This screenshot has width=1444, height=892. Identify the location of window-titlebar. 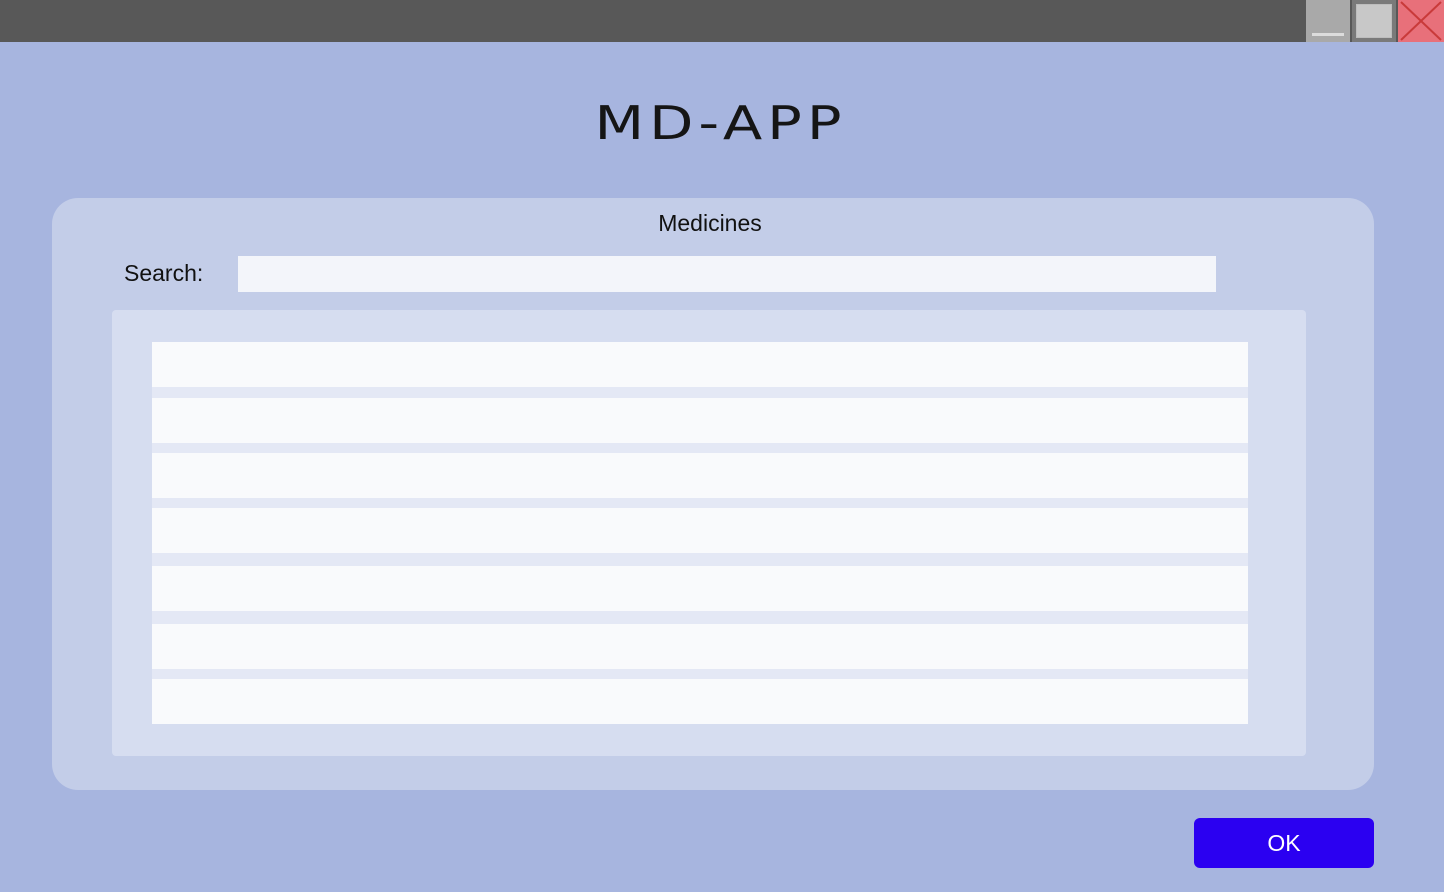
(722, 21).